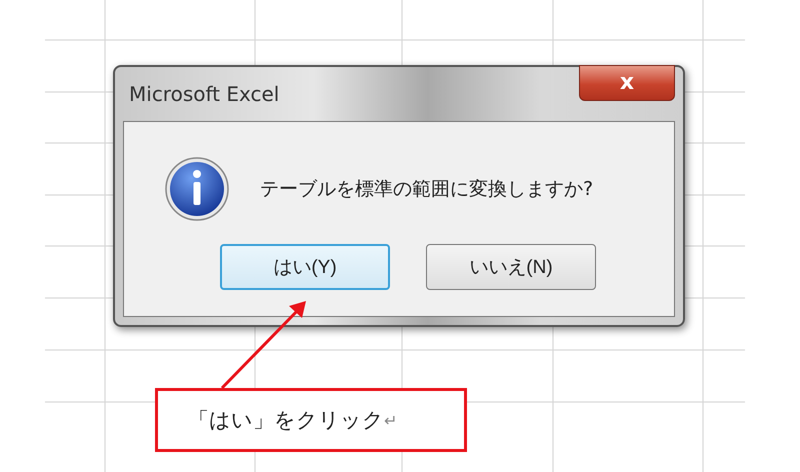 The image size is (800, 472). I want to click on yes-button: はい(Y), so click(305, 267).